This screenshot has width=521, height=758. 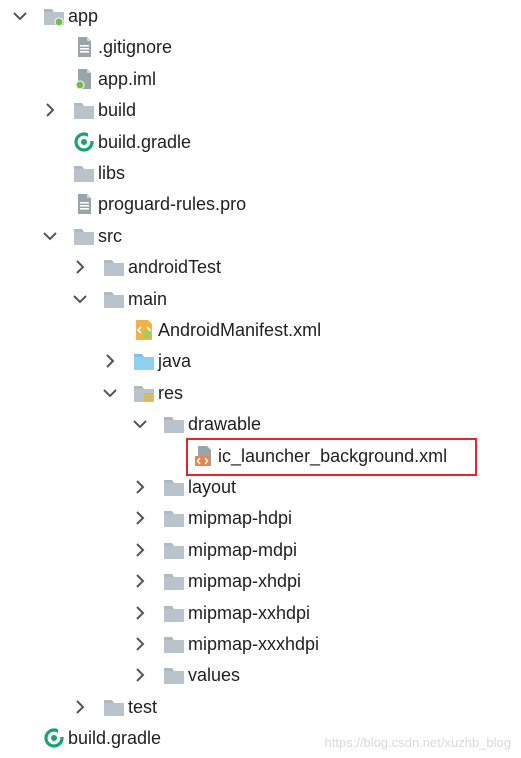 What do you see at coordinates (260, 487) in the screenshot?
I see `tree-node-layout: layout` at bounding box center [260, 487].